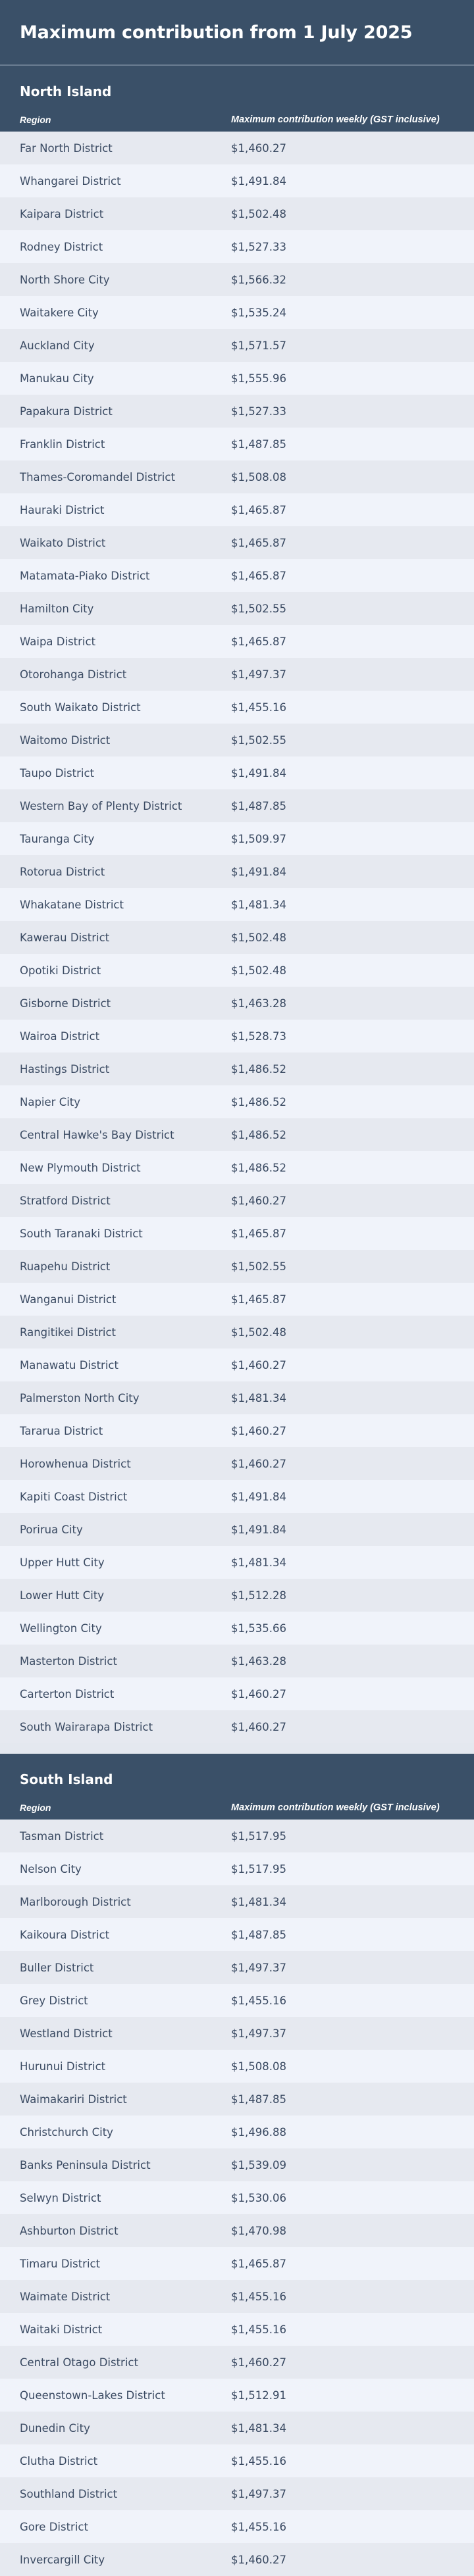 The width and height of the screenshot is (474, 2576). Describe the element at coordinates (237, 411) in the screenshot. I see `table-row: Papakura District $1,527.33` at that location.